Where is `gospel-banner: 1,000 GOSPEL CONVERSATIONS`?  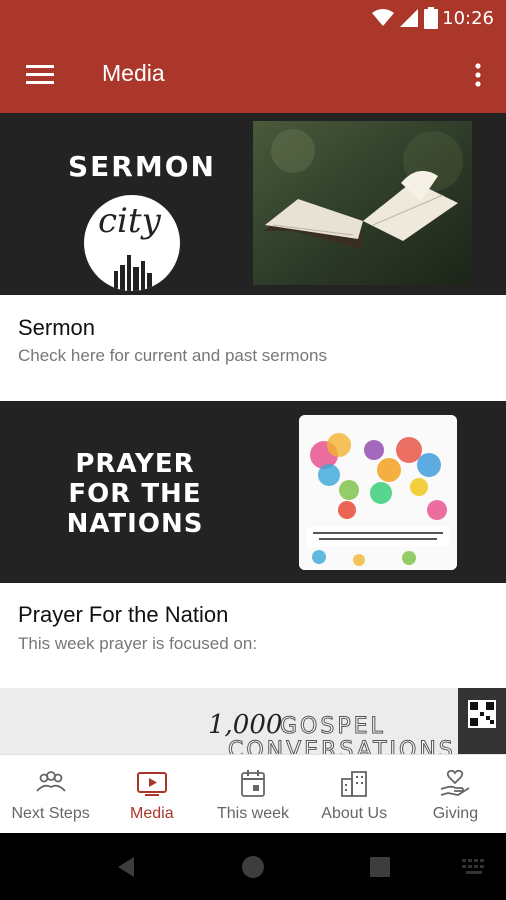 gospel-banner: 1,000 GOSPEL CONVERSATIONS is located at coordinates (253, 721).